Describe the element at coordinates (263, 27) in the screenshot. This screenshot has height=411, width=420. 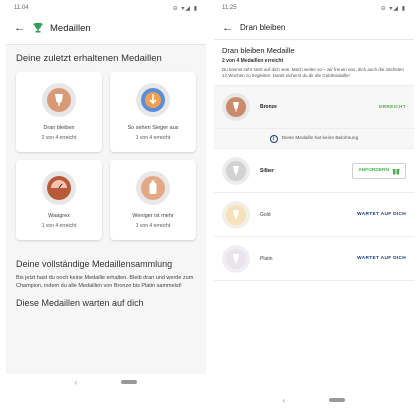
I see `page-title: Dran bleiben` at that location.